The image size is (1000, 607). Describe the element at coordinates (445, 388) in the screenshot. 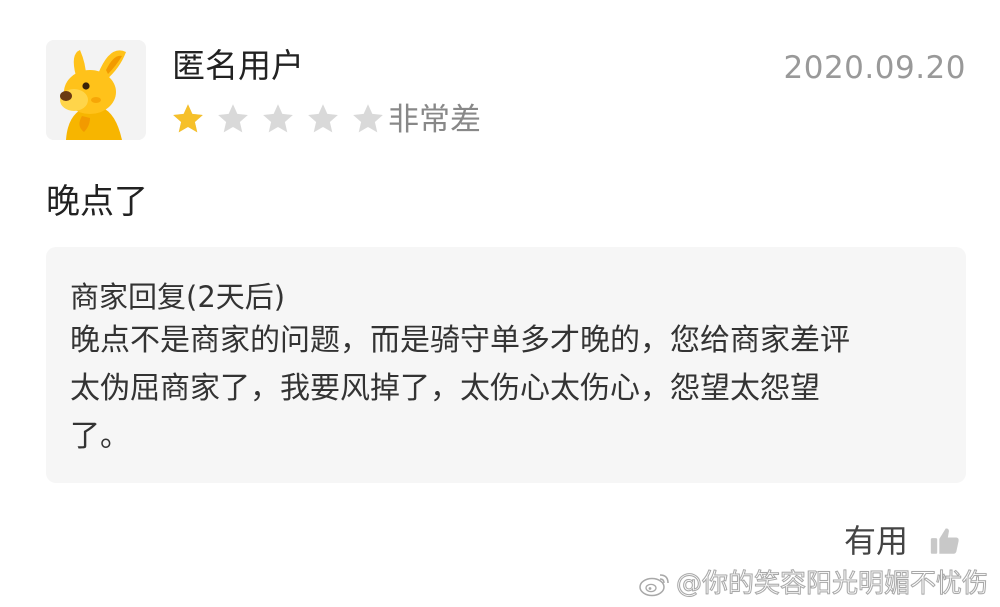

I see `reply-line: 太伪屈商家了，我要风掉了，太伤心太伤心，怨望太怨望` at that location.